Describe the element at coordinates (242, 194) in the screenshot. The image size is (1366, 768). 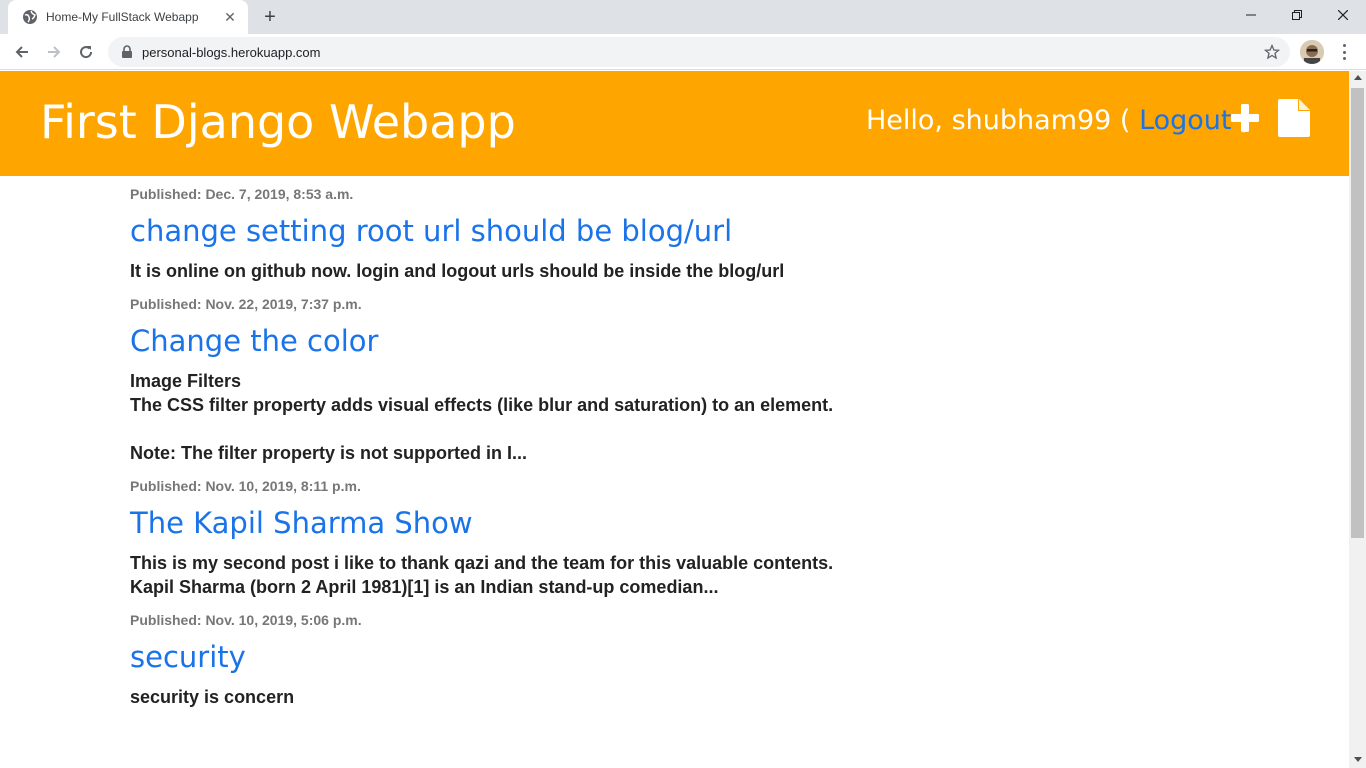
I see `post-date: Published: Dec. 7, 2019, 8:53 a.m.` at that location.